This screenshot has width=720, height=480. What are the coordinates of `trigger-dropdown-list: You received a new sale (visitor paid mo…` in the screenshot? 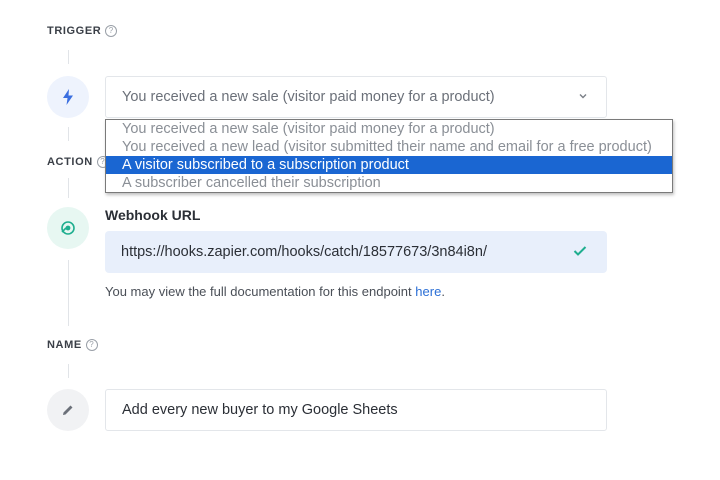 It's located at (389, 156).